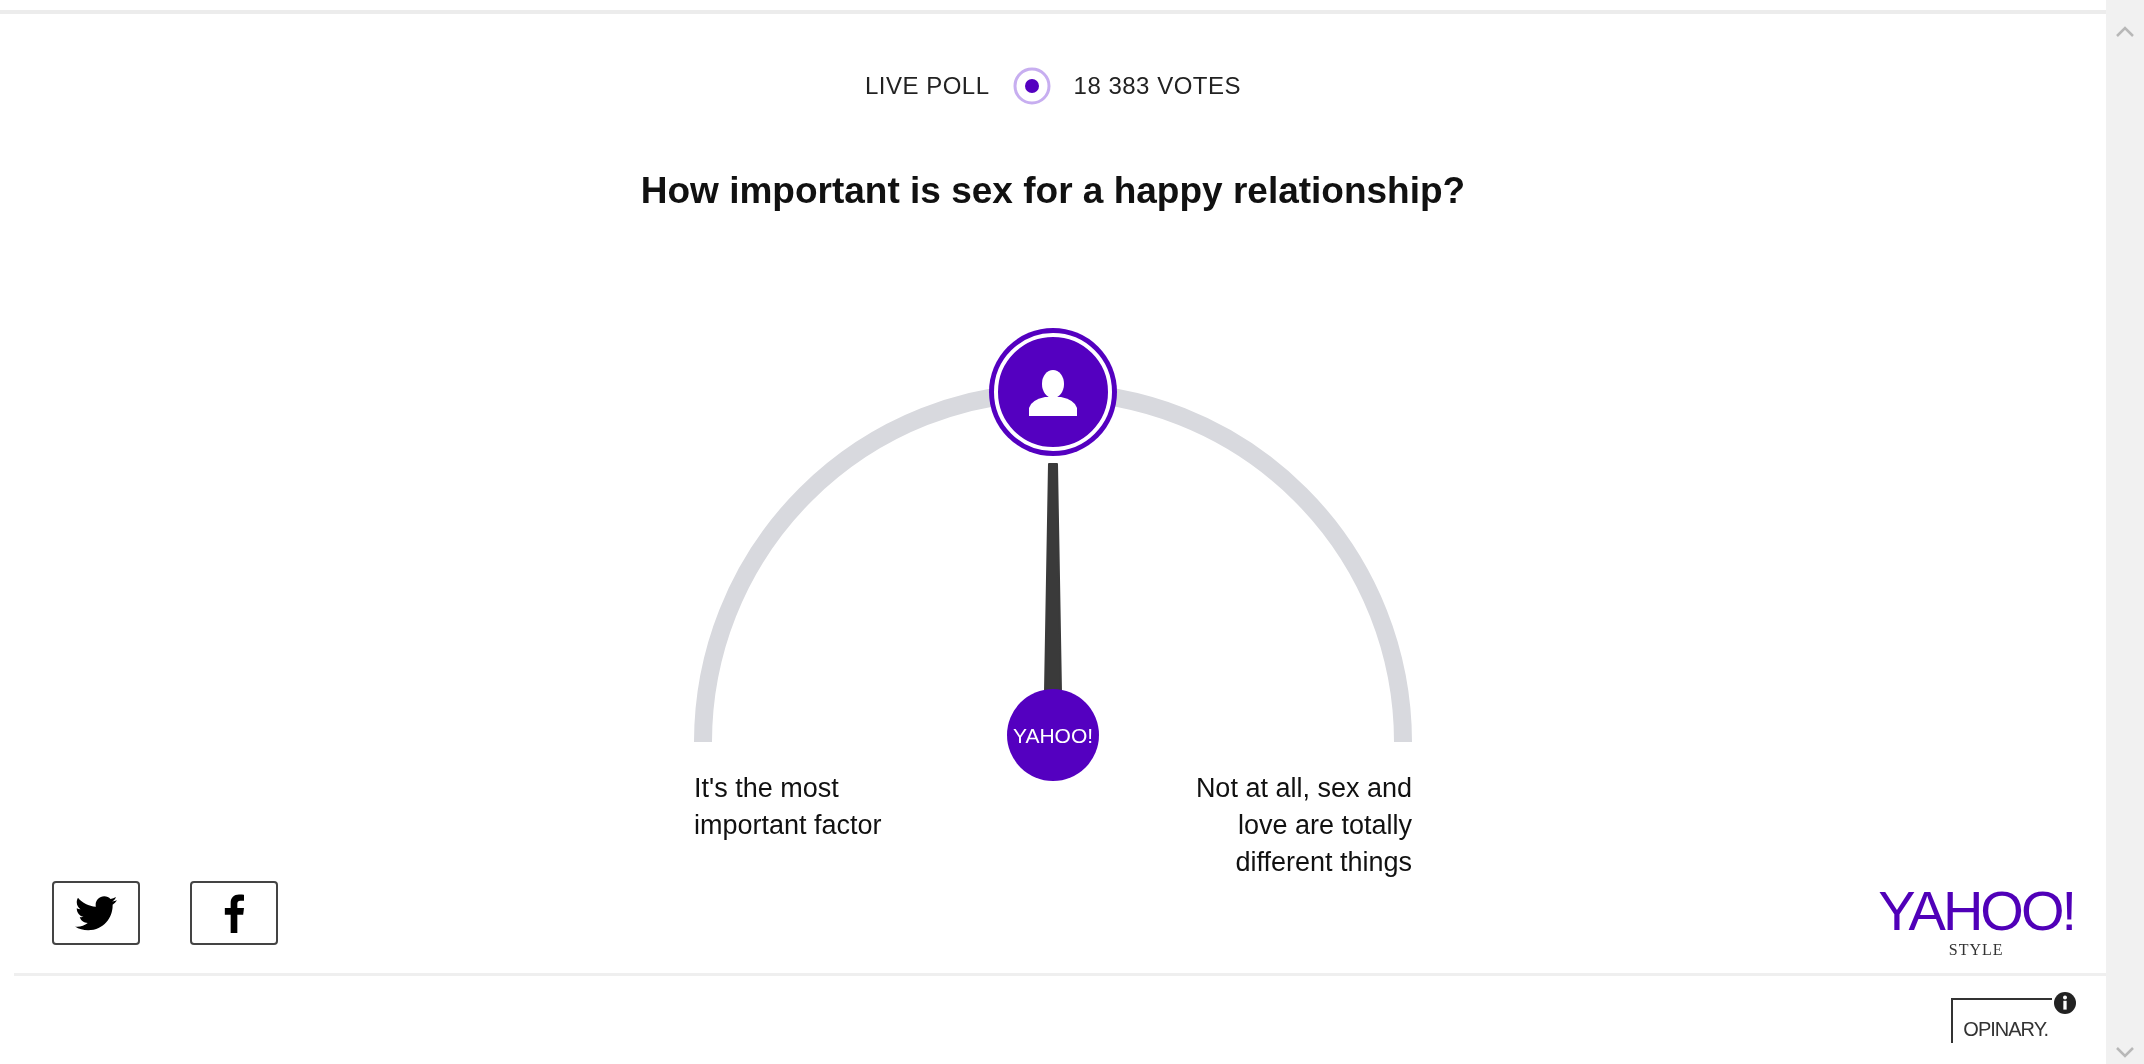  What do you see at coordinates (1053, 191) in the screenshot?
I see `poll-question: How important is sex for a happy relationship?` at bounding box center [1053, 191].